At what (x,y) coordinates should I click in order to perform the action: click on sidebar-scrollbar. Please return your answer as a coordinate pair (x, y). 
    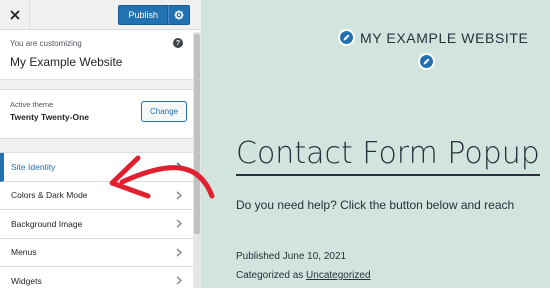
    Looking at the image, I should click on (197, 160).